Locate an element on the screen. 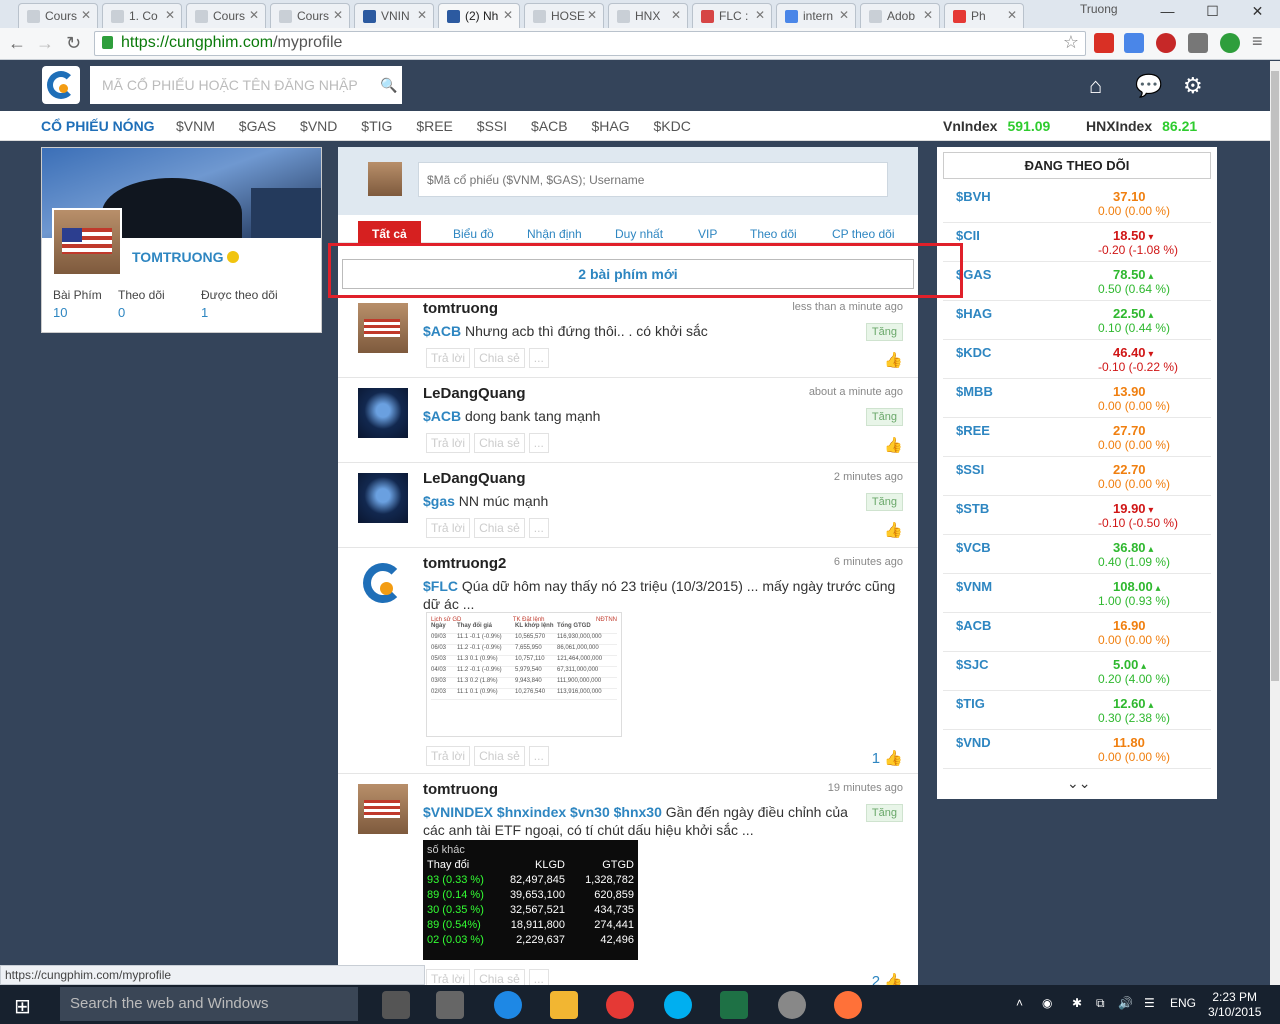  following-row: $VCB 36.80 ▴ 0.40 (1.09 %) is located at coordinates (1077, 554).